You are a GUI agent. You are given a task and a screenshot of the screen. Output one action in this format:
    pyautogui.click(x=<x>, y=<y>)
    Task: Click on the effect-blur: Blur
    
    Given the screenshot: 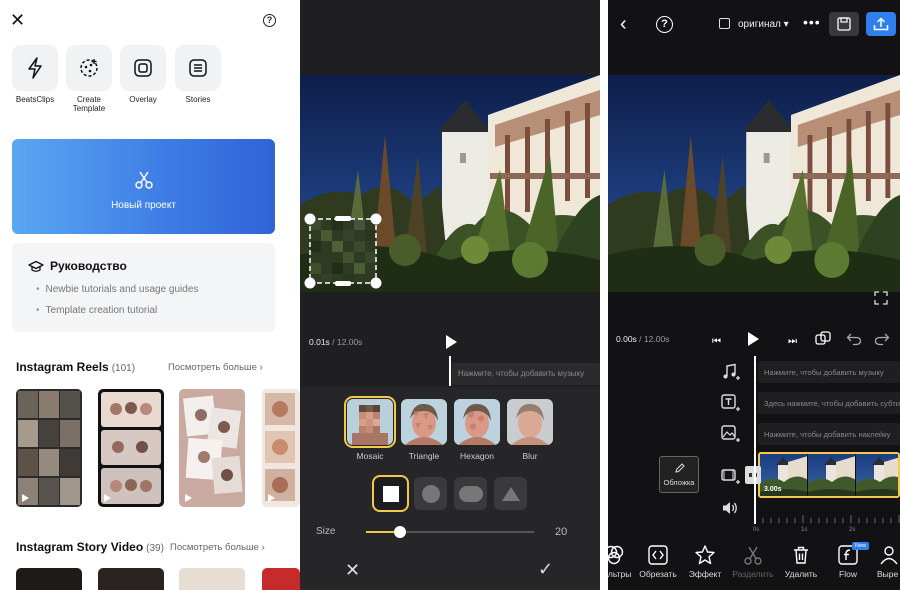 What is the action you would take?
    pyautogui.click(x=530, y=430)
    